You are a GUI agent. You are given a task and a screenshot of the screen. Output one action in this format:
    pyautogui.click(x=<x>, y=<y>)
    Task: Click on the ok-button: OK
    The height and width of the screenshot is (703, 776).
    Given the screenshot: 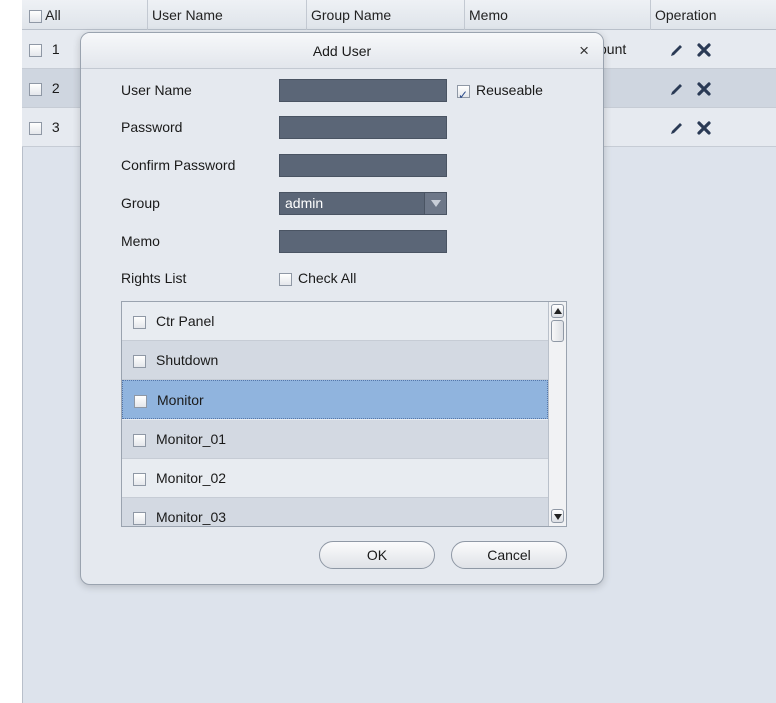 What is the action you would take?
    pyautogui.click(x=377, y=555)
    